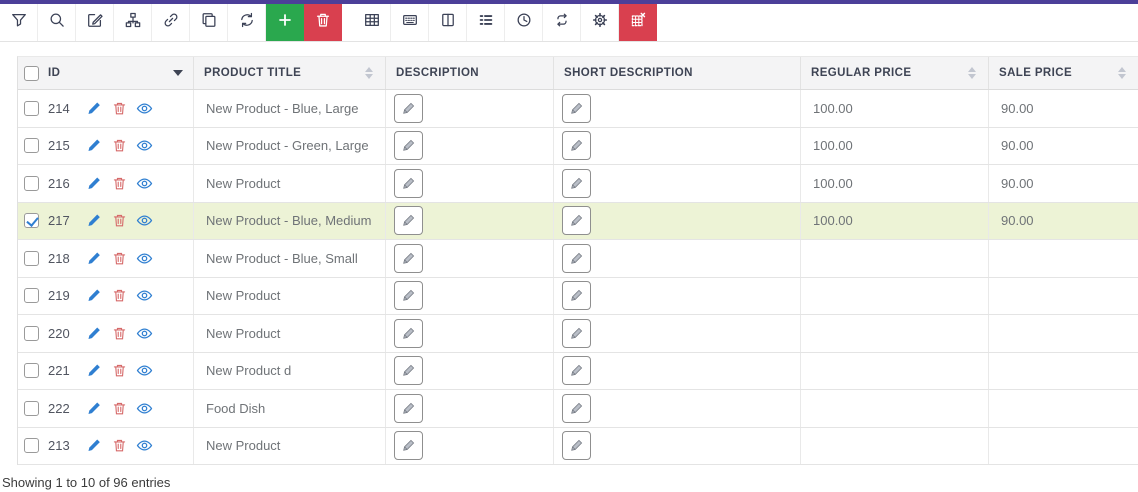 The height and width of the screenshot is (492, 1138). Describe the element at coordinates (895, 73) in the screenshot. I see `header-regular-price: REGULAR PRICE` at that location.